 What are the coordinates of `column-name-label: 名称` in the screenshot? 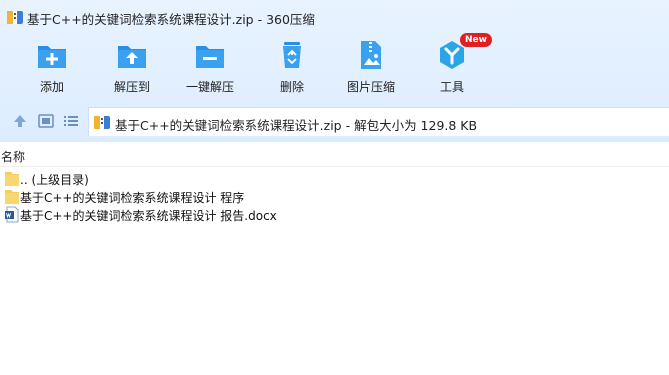 It's located at (13, 157).